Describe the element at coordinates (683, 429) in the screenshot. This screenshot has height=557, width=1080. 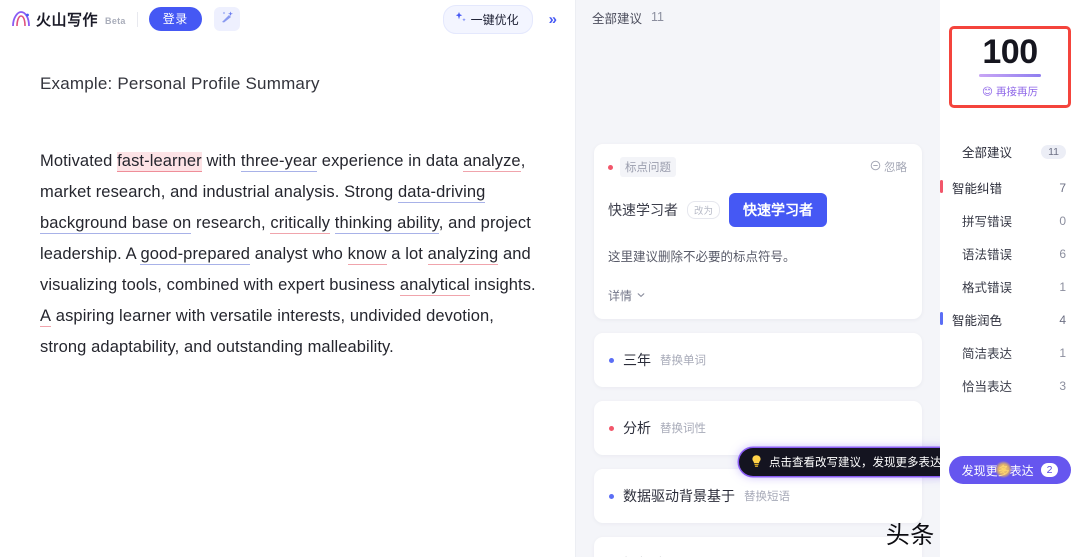
I see `suggestion-row-type: 替换词性` at that location.